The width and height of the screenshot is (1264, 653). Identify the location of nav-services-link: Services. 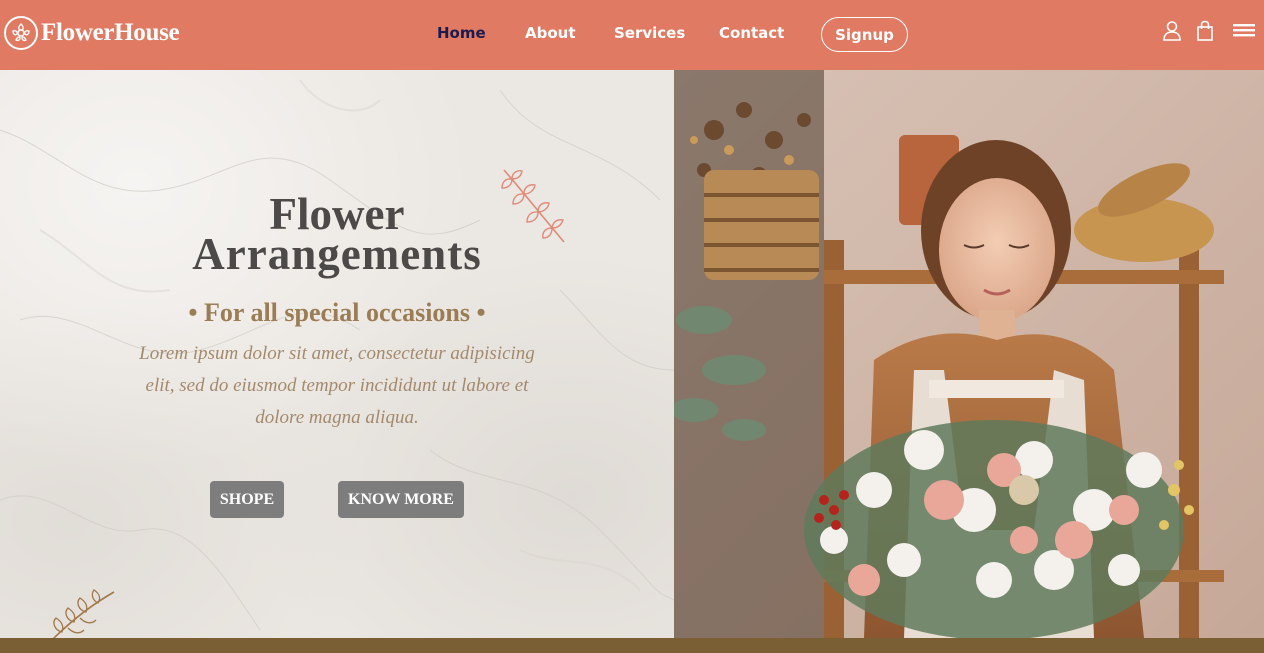
(649, 33).